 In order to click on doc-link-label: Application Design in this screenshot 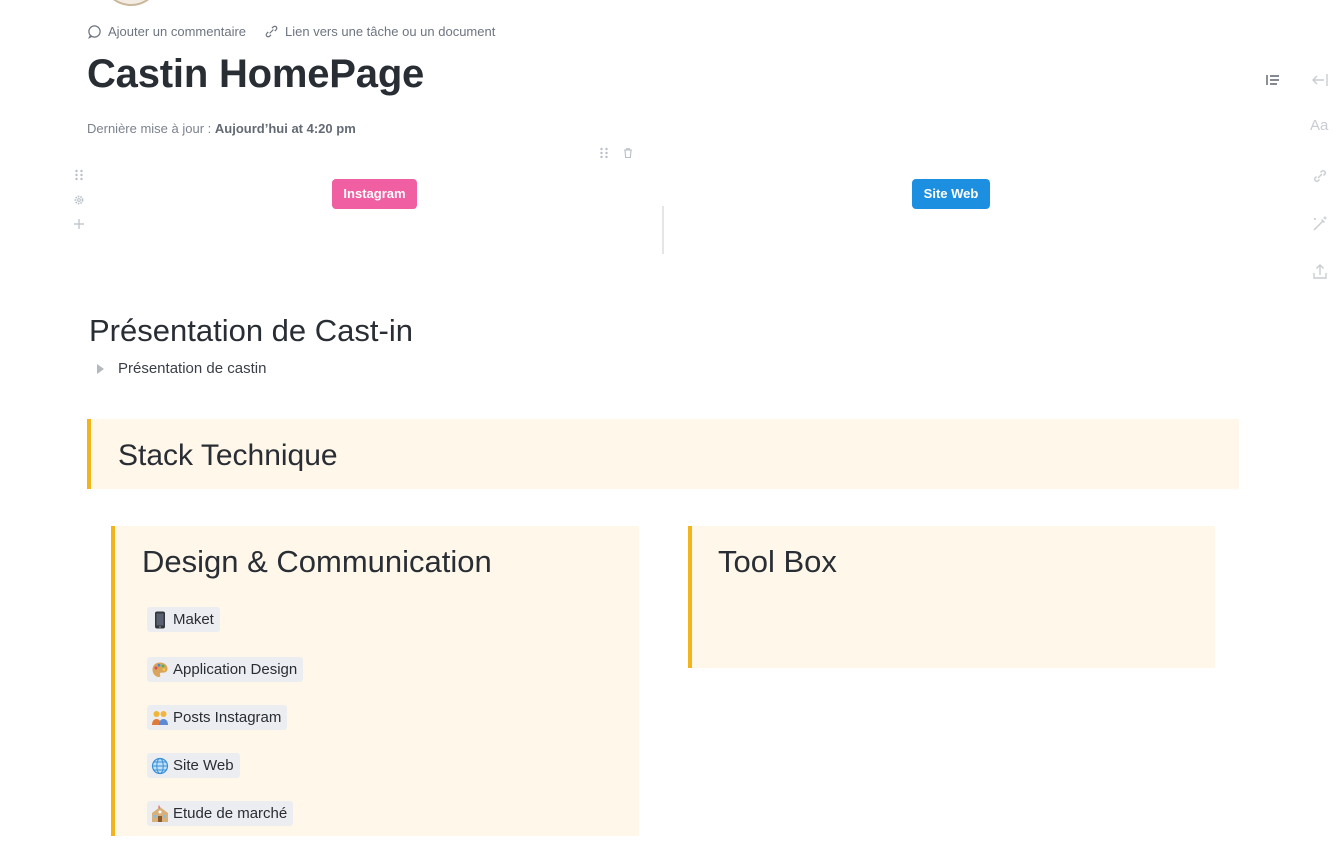, I will do `click(235, 669)`.